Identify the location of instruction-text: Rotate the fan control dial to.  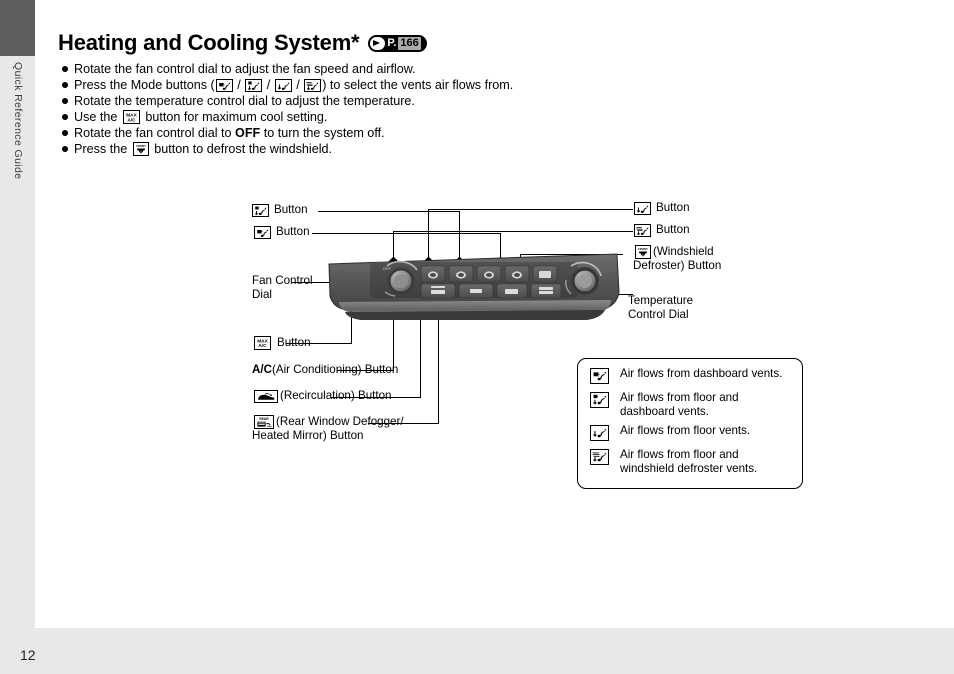
(155, 133).